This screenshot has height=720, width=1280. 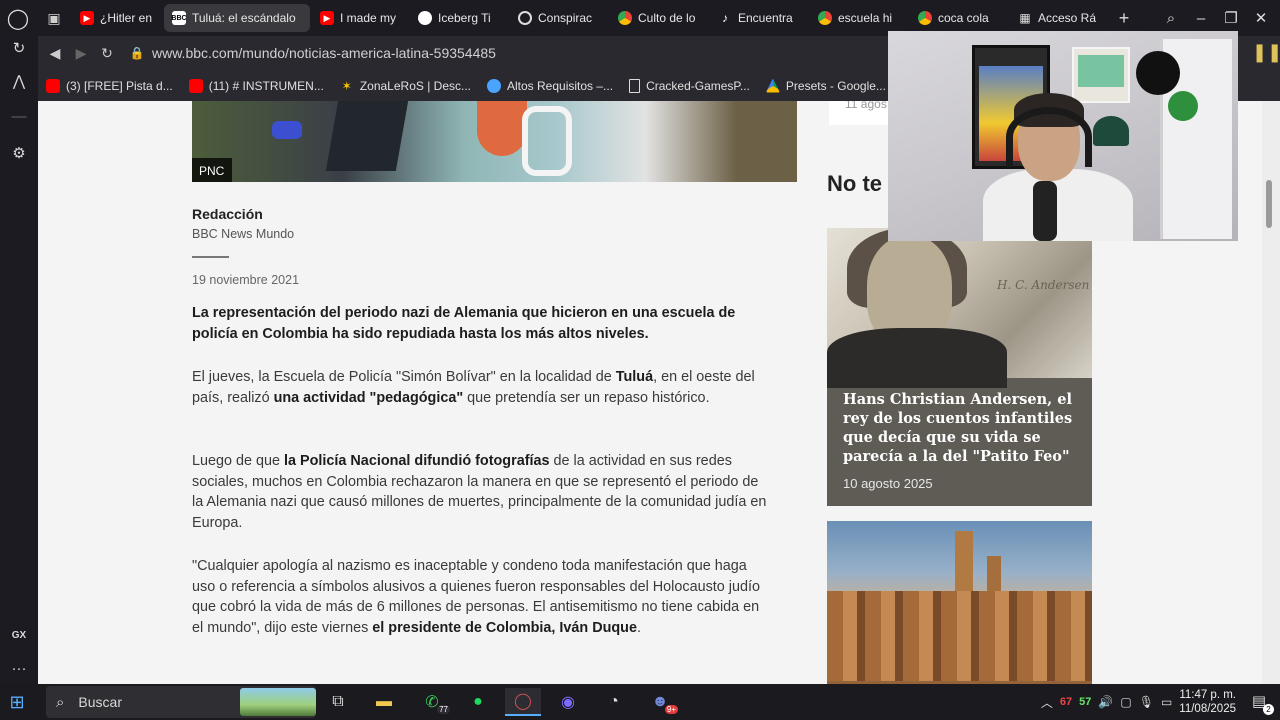 What do you see at coordinates (137, 53) in the screenshot?
I see `lock-icon: 🔒` at bounding box center [137, 53].